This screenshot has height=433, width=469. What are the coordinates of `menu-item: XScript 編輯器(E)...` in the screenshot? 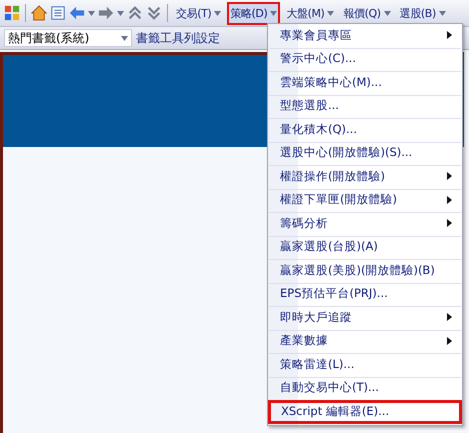 It's located at (365, 412).